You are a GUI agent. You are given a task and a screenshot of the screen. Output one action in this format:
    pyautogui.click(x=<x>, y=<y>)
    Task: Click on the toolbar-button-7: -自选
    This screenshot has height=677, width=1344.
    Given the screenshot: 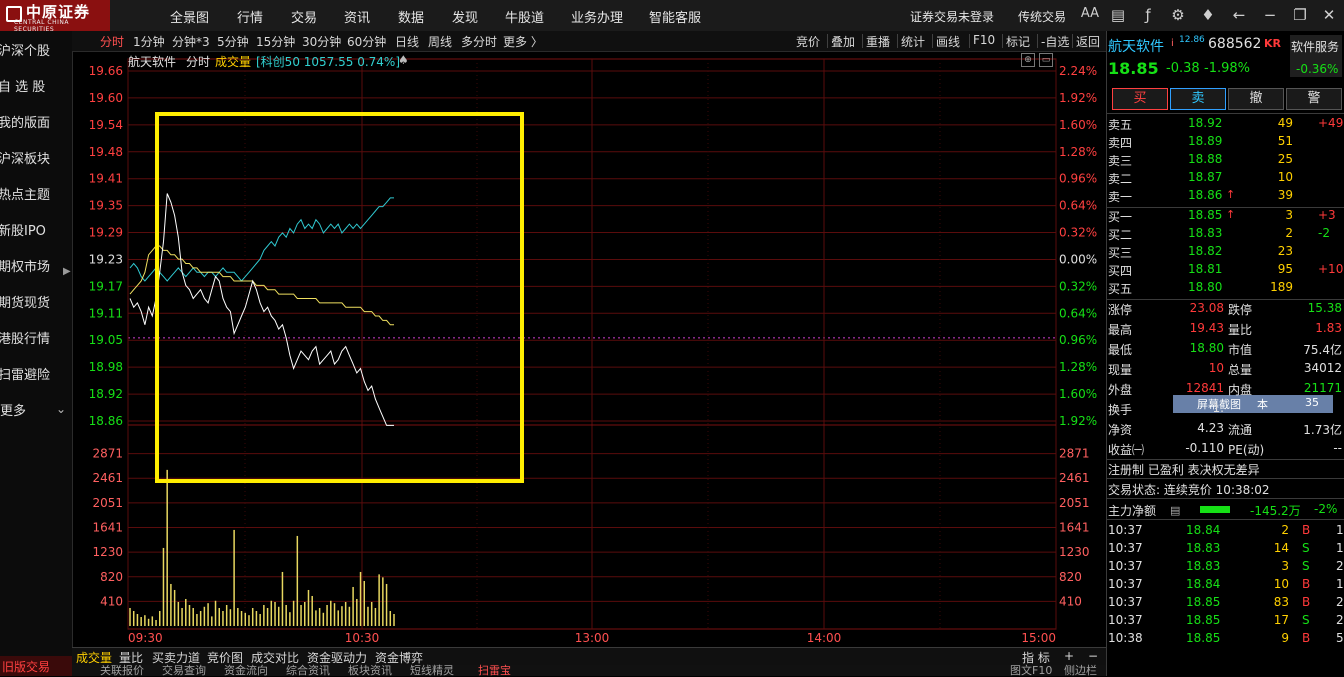 What is the action you would take?
    pyautogui.click(x=1055, y=41)
    